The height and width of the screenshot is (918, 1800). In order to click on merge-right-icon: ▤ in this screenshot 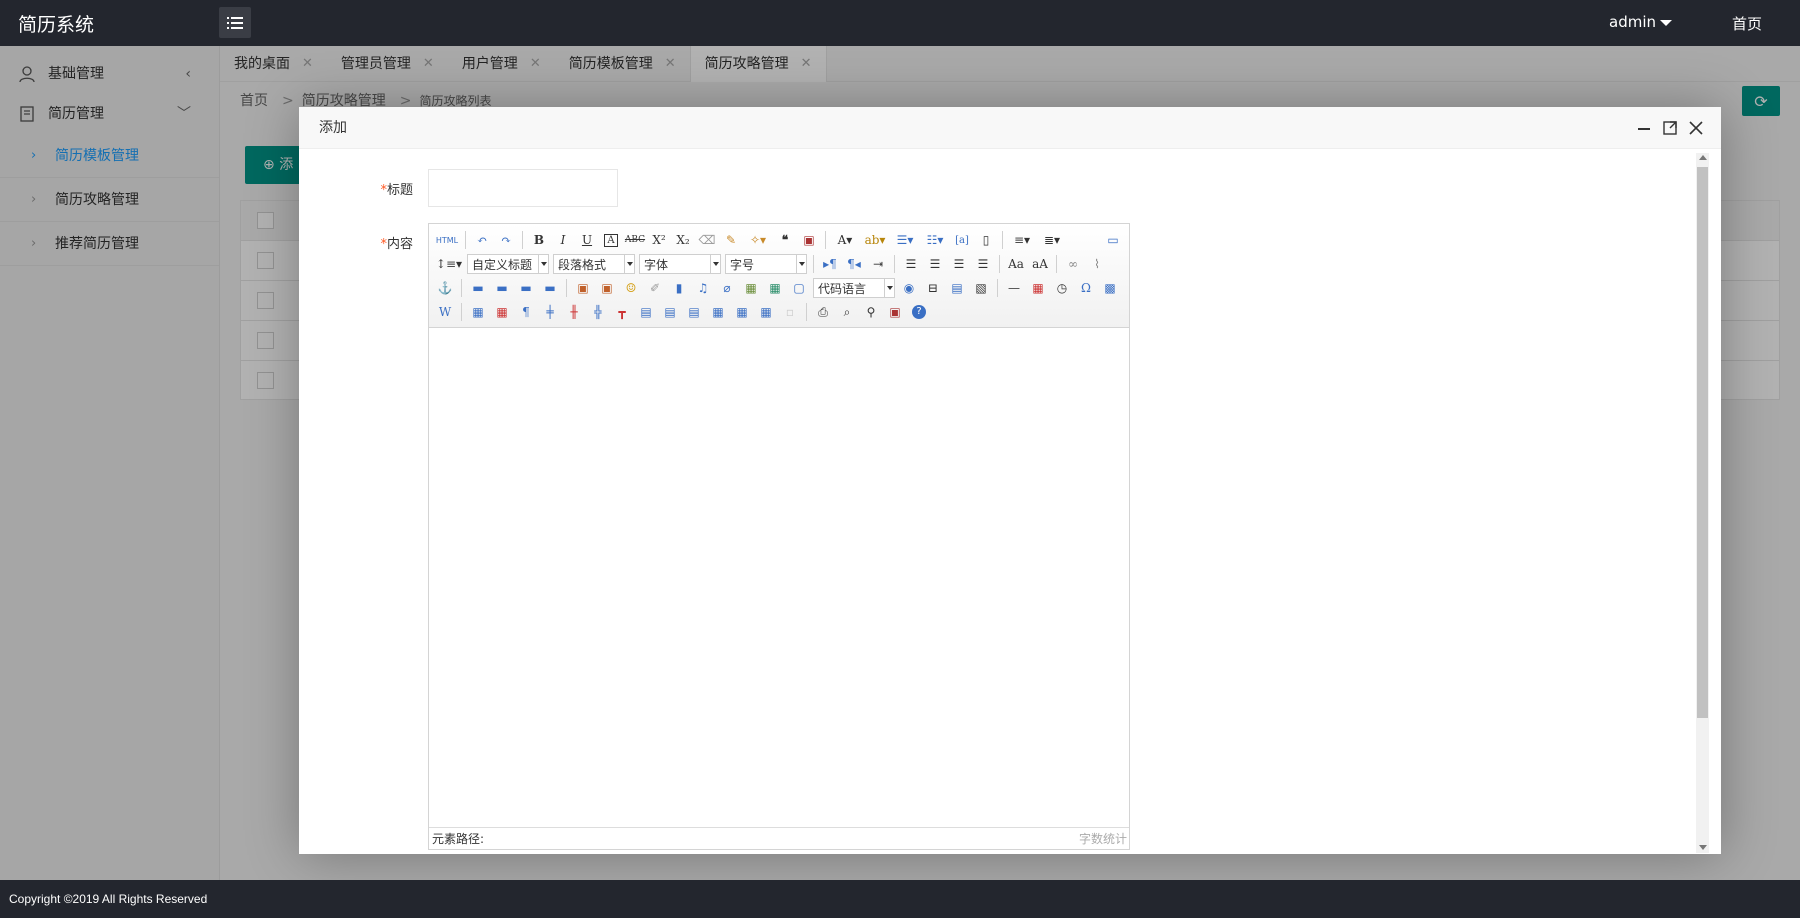, I will do `click(670, 312)`.